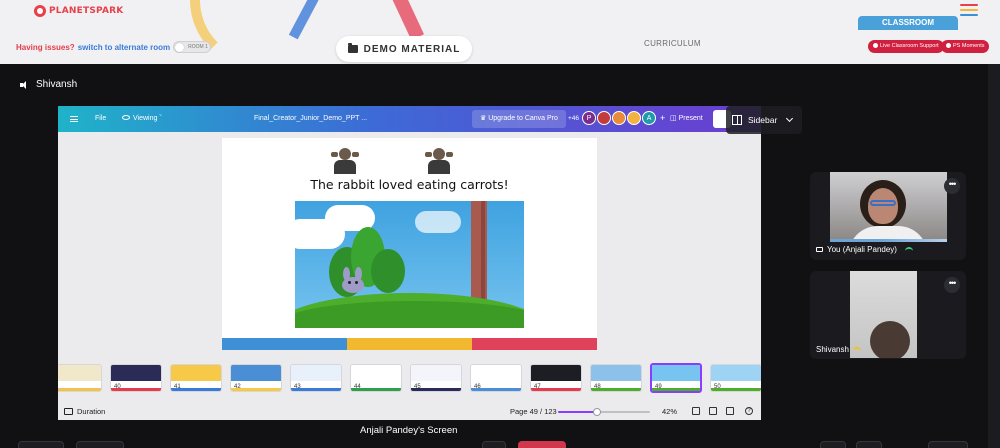  Describe the element at coordinates (717, 387) in the screenshot. I see `thumbnail-number: 50` at that location.